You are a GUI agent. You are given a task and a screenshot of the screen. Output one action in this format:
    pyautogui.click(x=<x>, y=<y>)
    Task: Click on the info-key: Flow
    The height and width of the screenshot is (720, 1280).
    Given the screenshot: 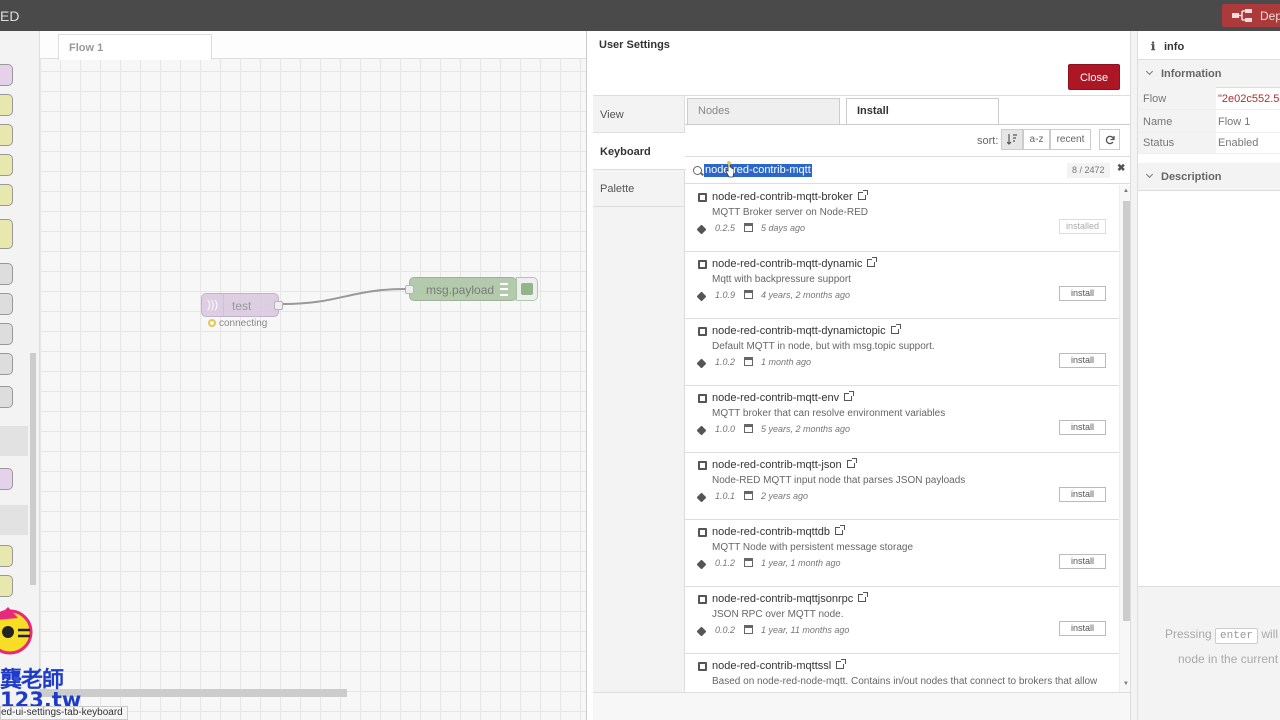 What is the action you would take?
    pyautogui.click(x=1155, y=99)
    